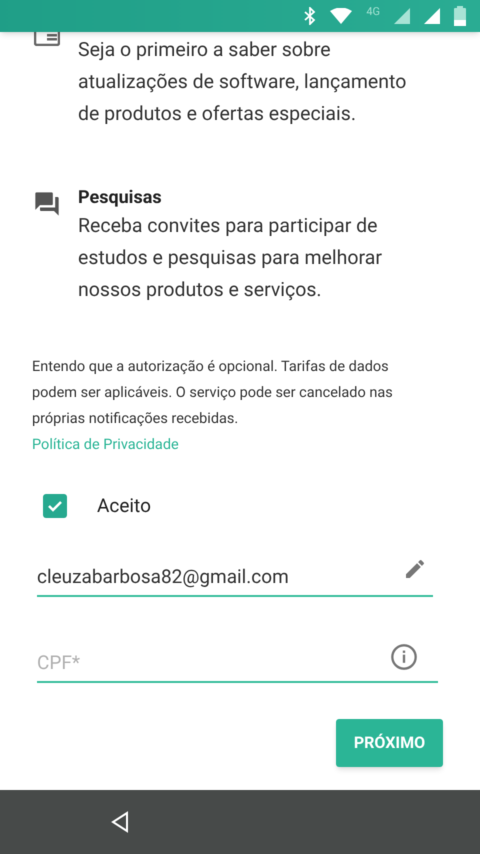 This screenshot has height=854, width=480. Describe the element at coordinates (230, 258) in the screenshot. I see `section-description: Receba convites para participar de estudos e pesquisas para melhorar nossos produtos e serviços.` at that location.